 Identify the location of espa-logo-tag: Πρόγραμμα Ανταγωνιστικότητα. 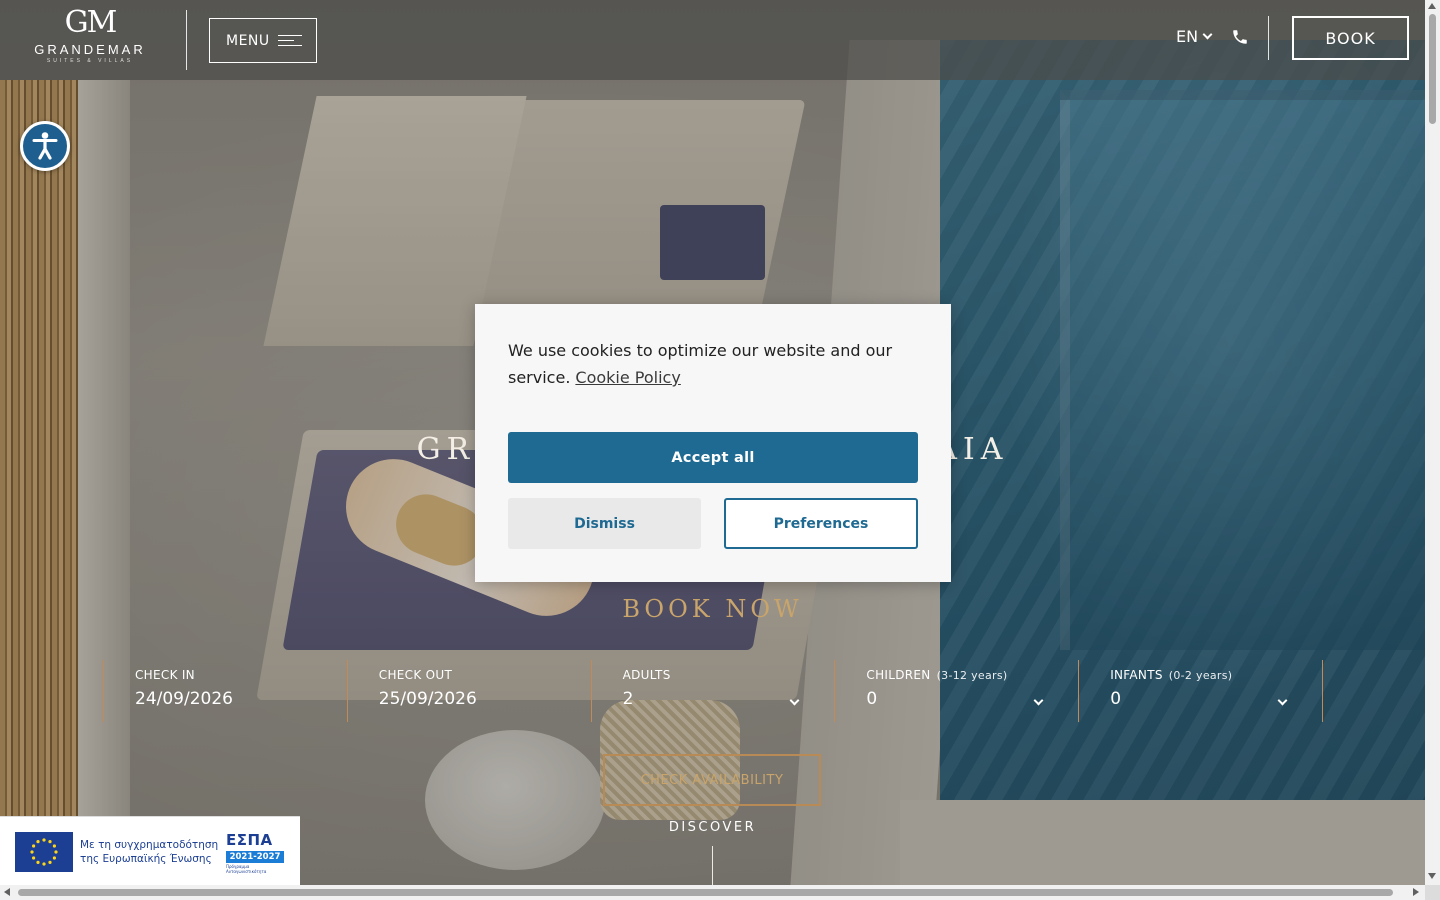
(246, 869).